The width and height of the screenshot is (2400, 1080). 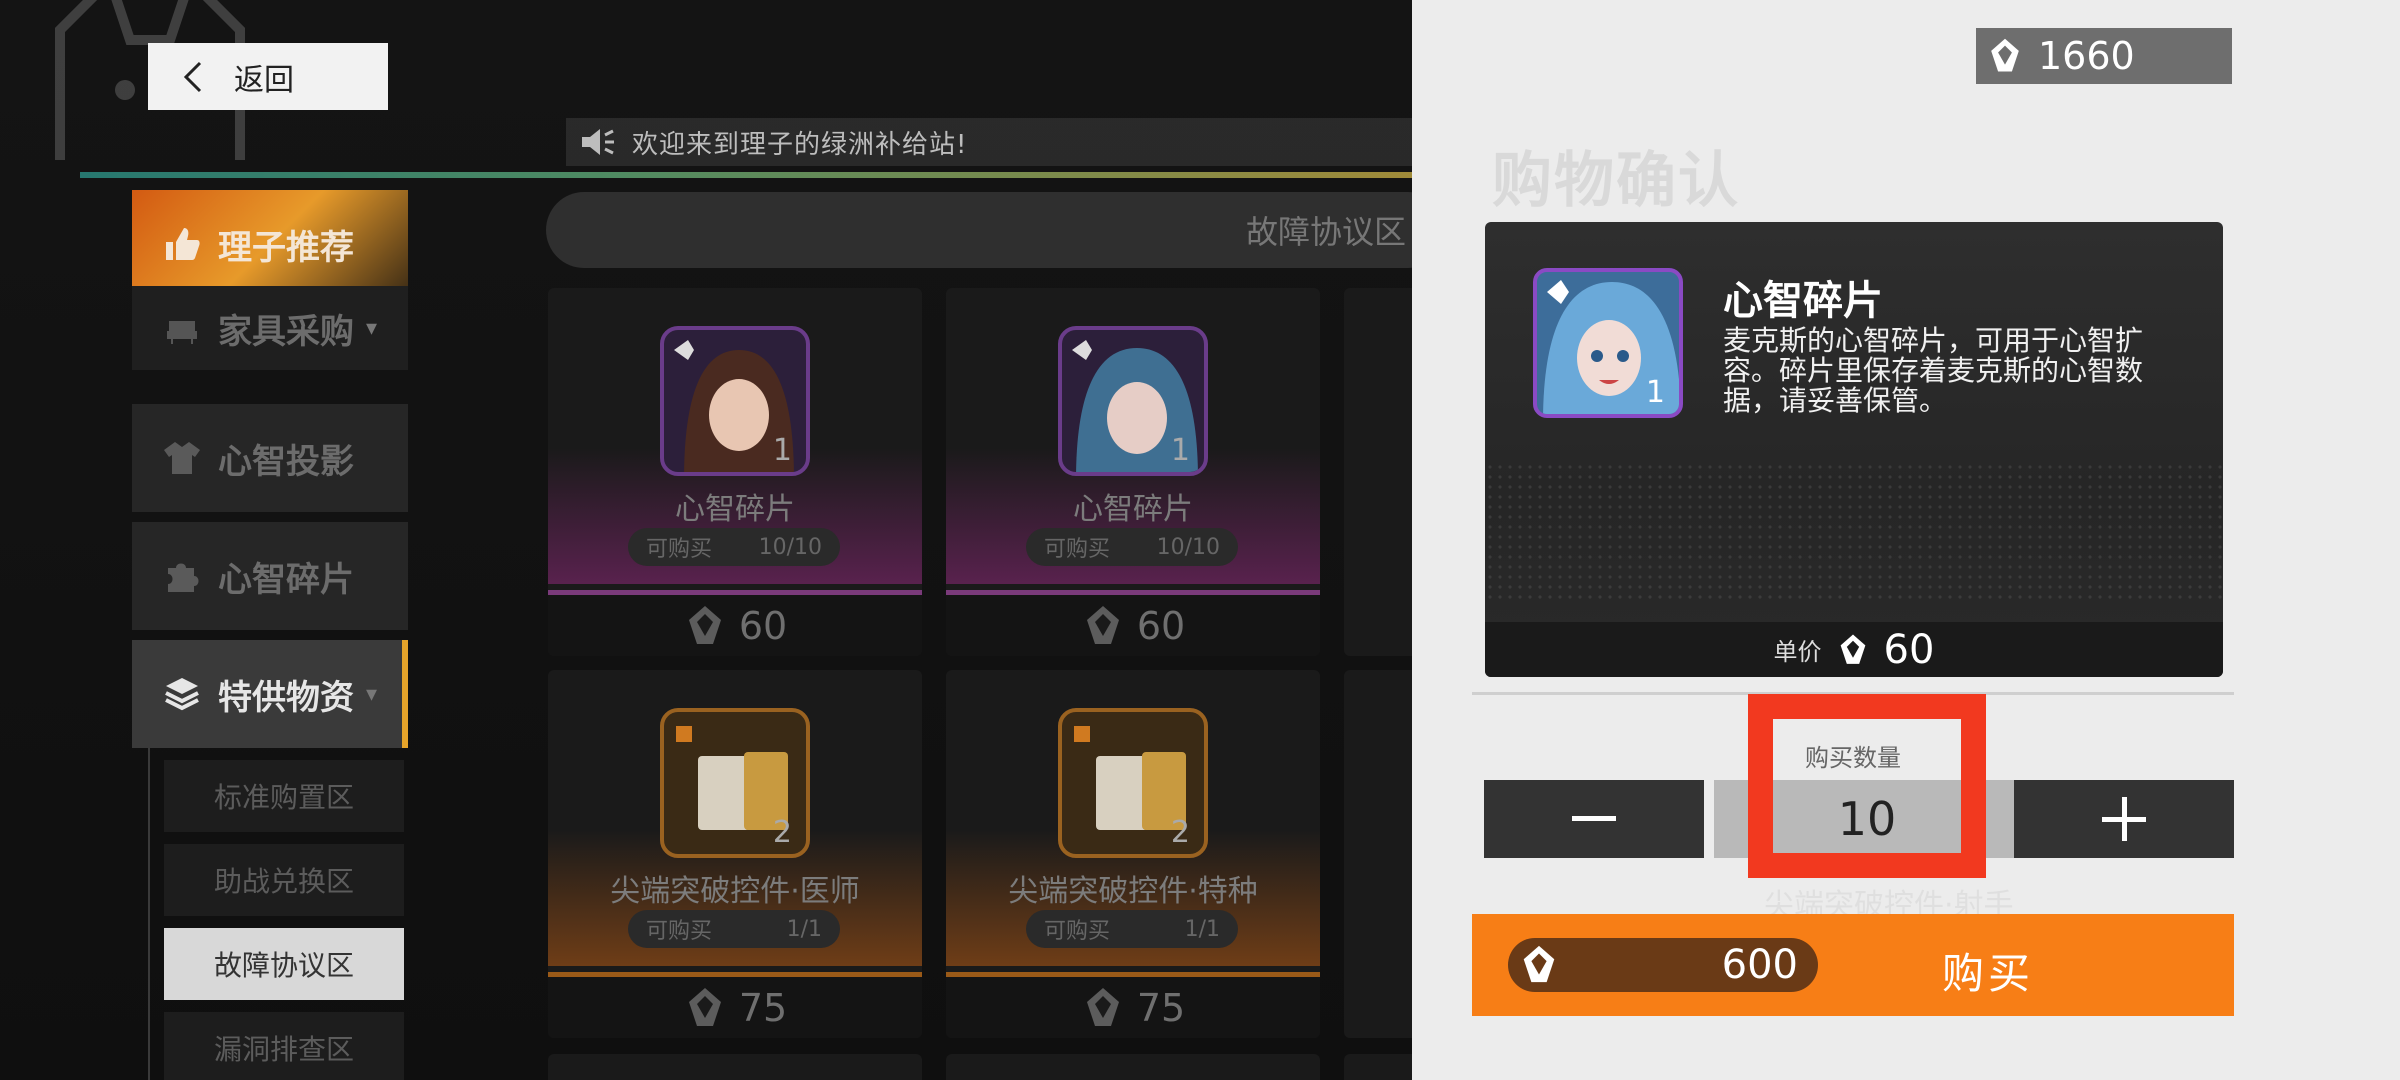 What do you see at coordinates (1933, 370) in the screenshot?
I see `item-description: 麦克斯的心智碎片，可用于心智扩容。碎片里保存着麦克斯的心智数据，请妥善保管。` at bounding box center [1933, 370].